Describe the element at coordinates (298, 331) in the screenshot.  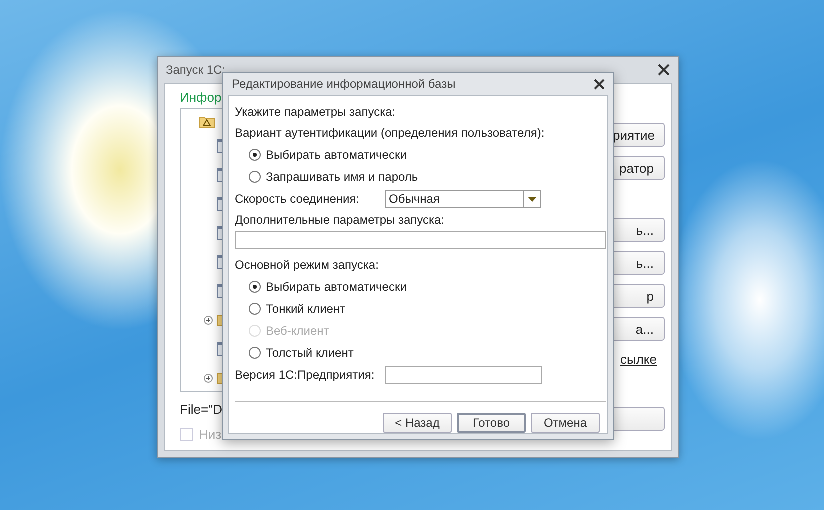
I see `radio-label: Веб-клиент` at that location.